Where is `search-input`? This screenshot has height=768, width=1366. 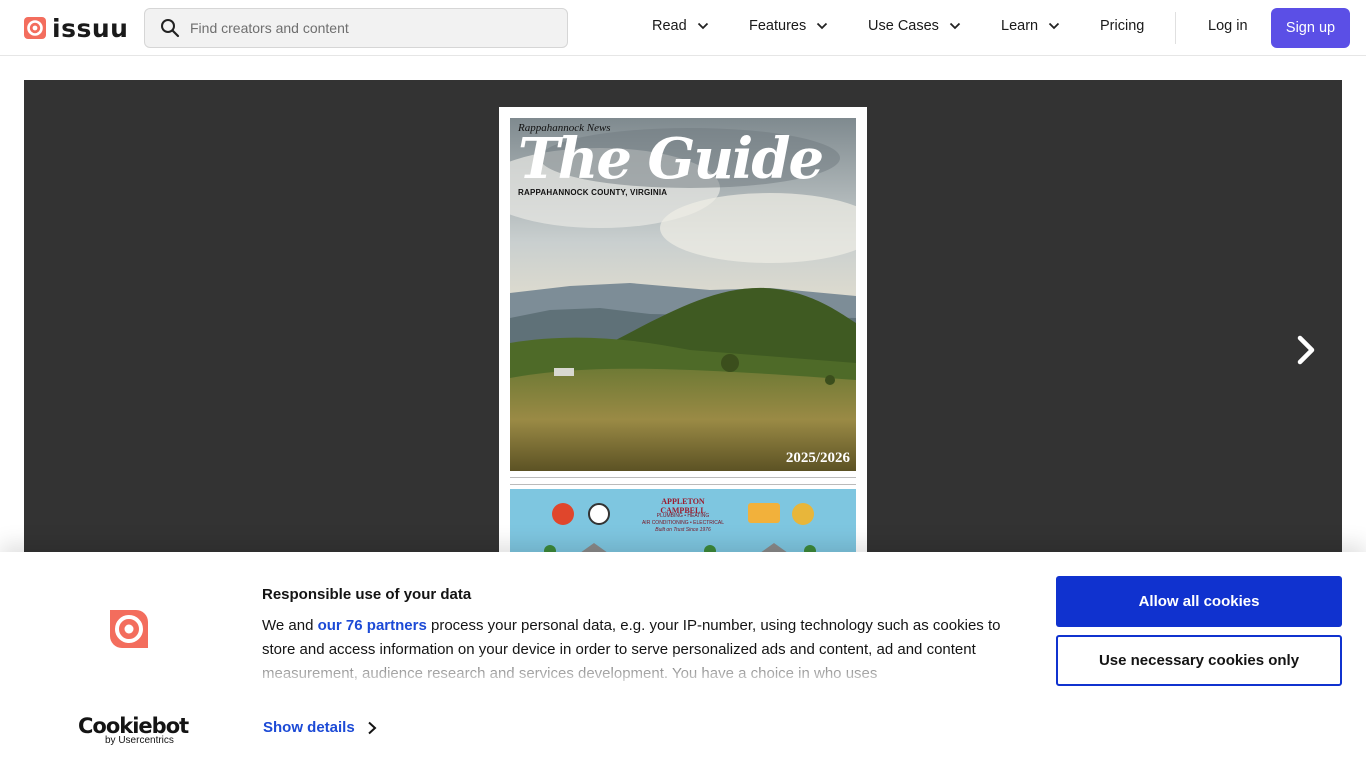
search-input is located at coordinates (370, 28).